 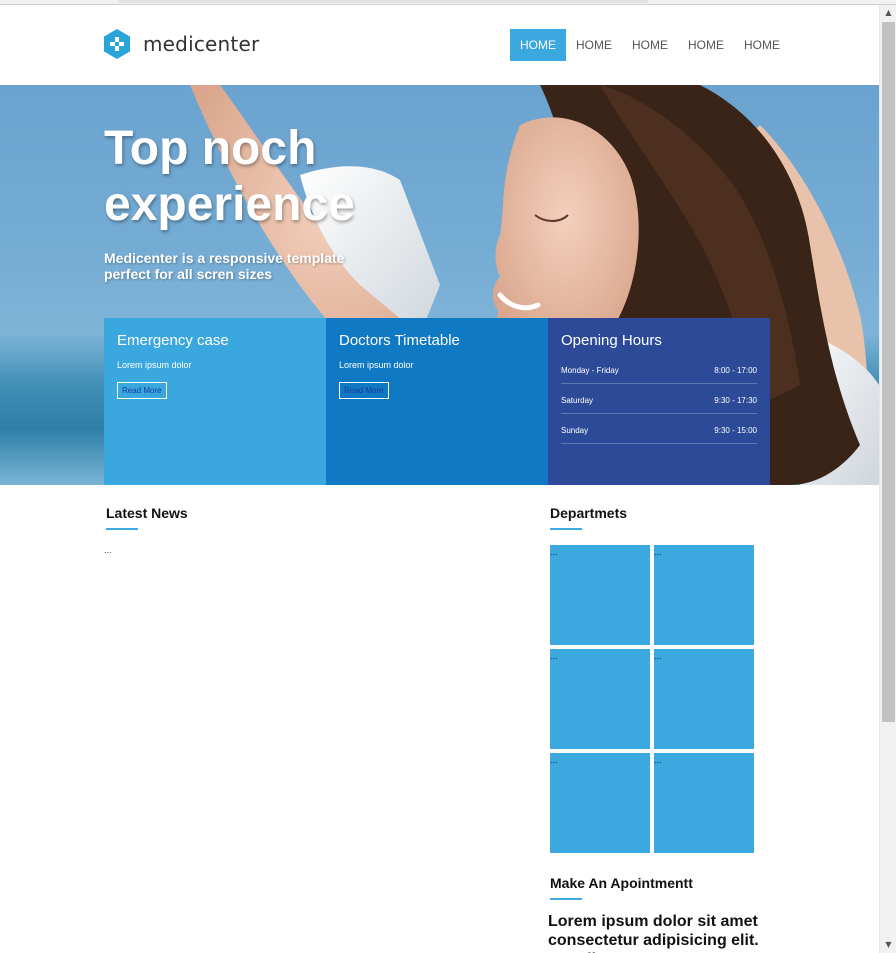 I want to click on departments-underline, so click(x=566, y=529).